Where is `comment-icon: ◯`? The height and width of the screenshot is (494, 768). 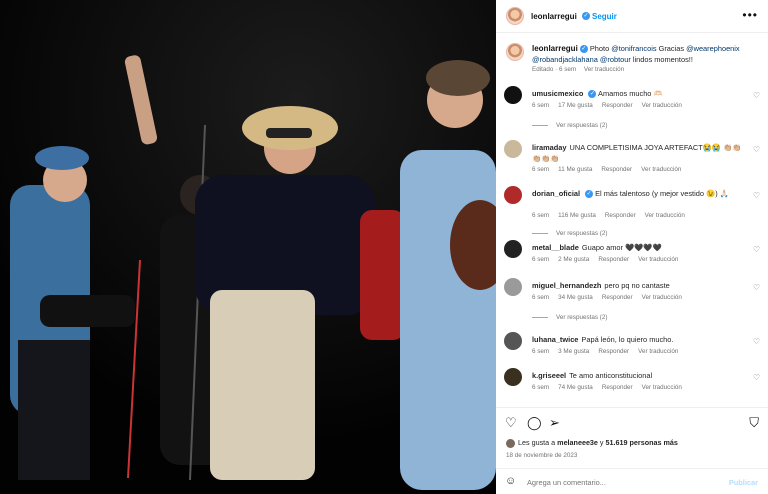 comment-icon: ◯ is located at coordinates (534, 422).